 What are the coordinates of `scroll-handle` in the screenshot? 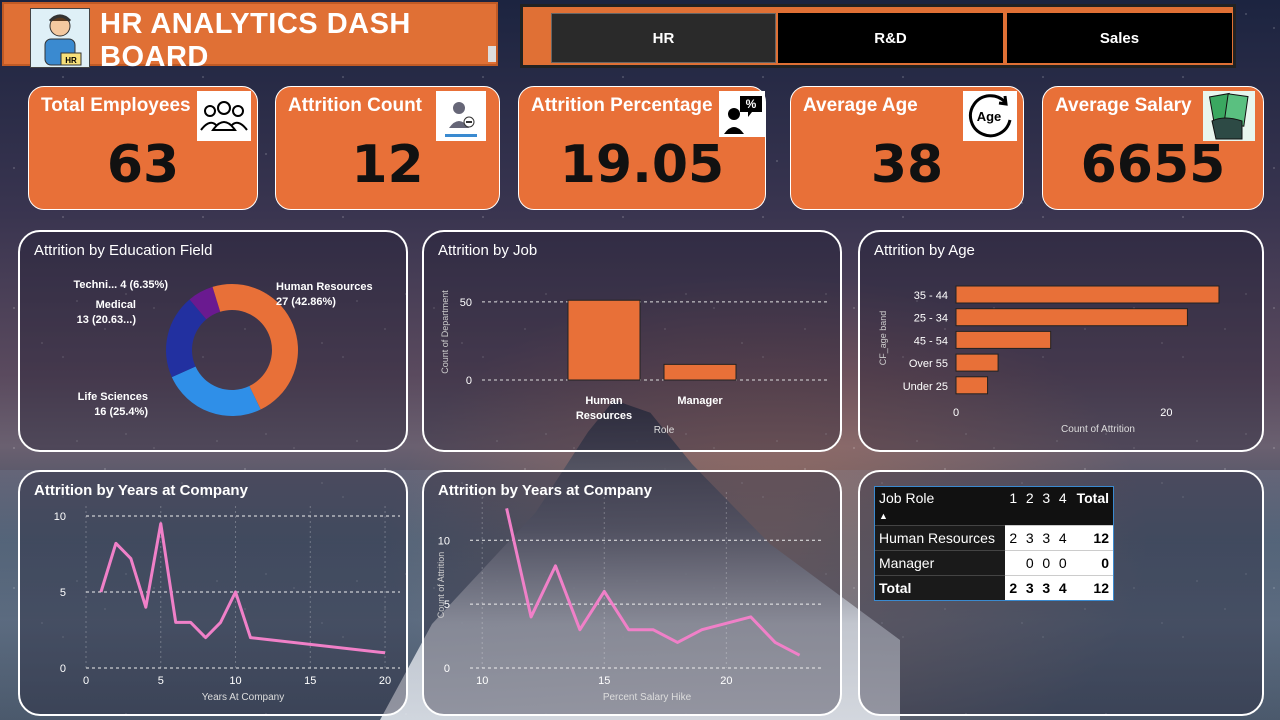 It's located at (492, 54).